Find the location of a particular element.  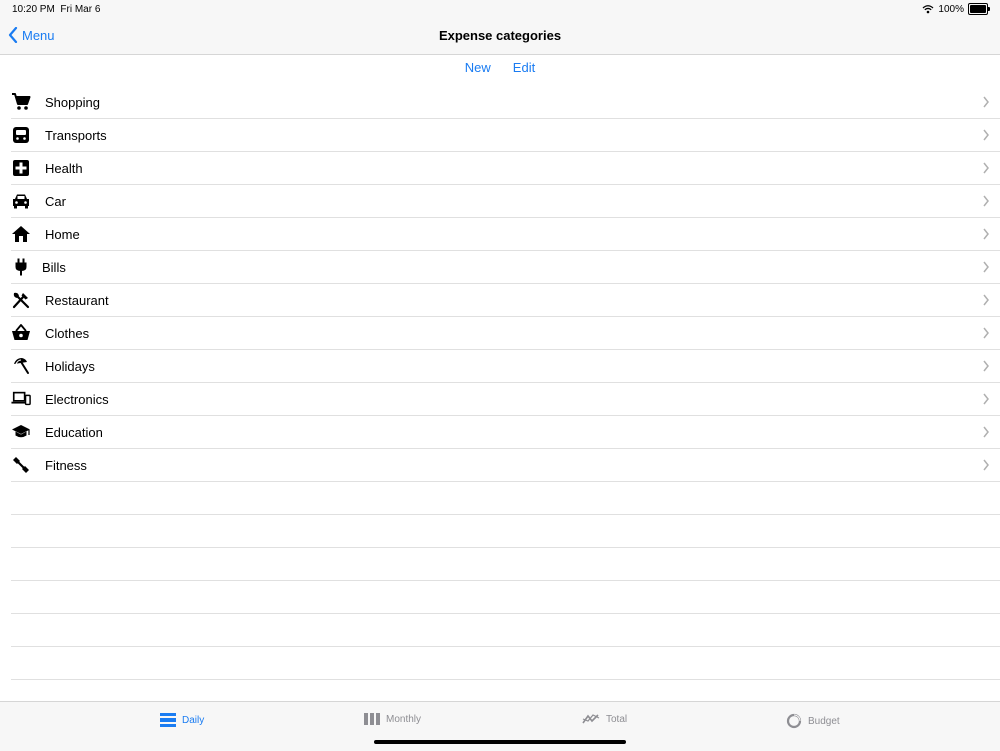

category-row-transports: Transports is located at coordinates (505, 135).